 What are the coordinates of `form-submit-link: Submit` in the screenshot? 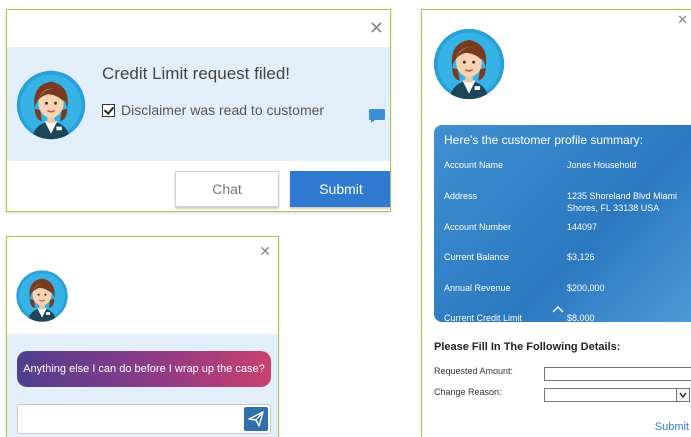 It's located at (672, 427).